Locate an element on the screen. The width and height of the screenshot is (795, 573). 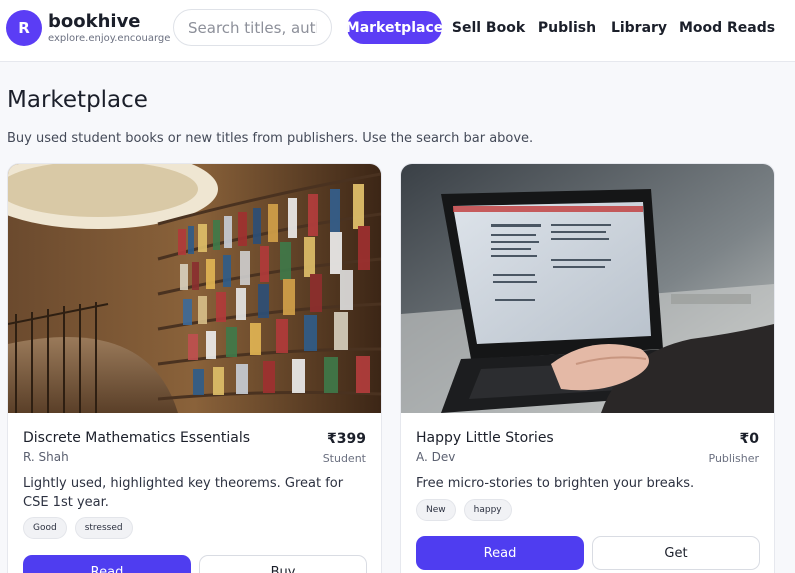
nav-library: Library is located at coordinates (639, 27).